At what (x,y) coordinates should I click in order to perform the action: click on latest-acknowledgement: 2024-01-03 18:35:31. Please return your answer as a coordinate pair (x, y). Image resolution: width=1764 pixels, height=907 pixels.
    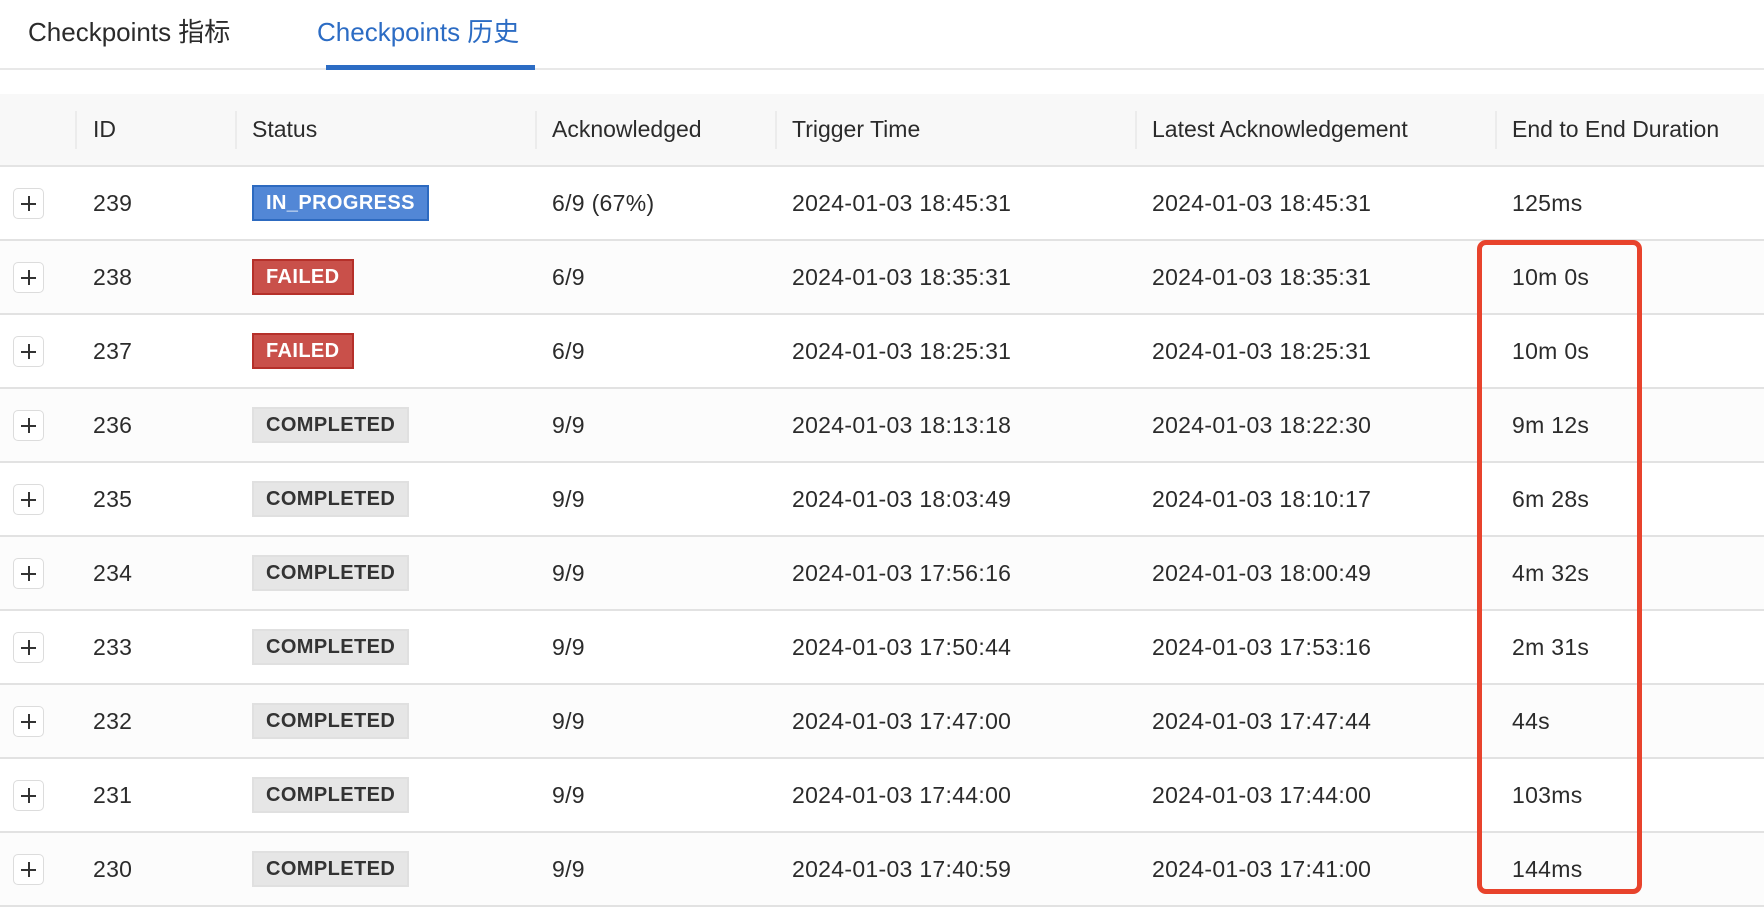
    Looking at the image, I should click on (1262, 277).